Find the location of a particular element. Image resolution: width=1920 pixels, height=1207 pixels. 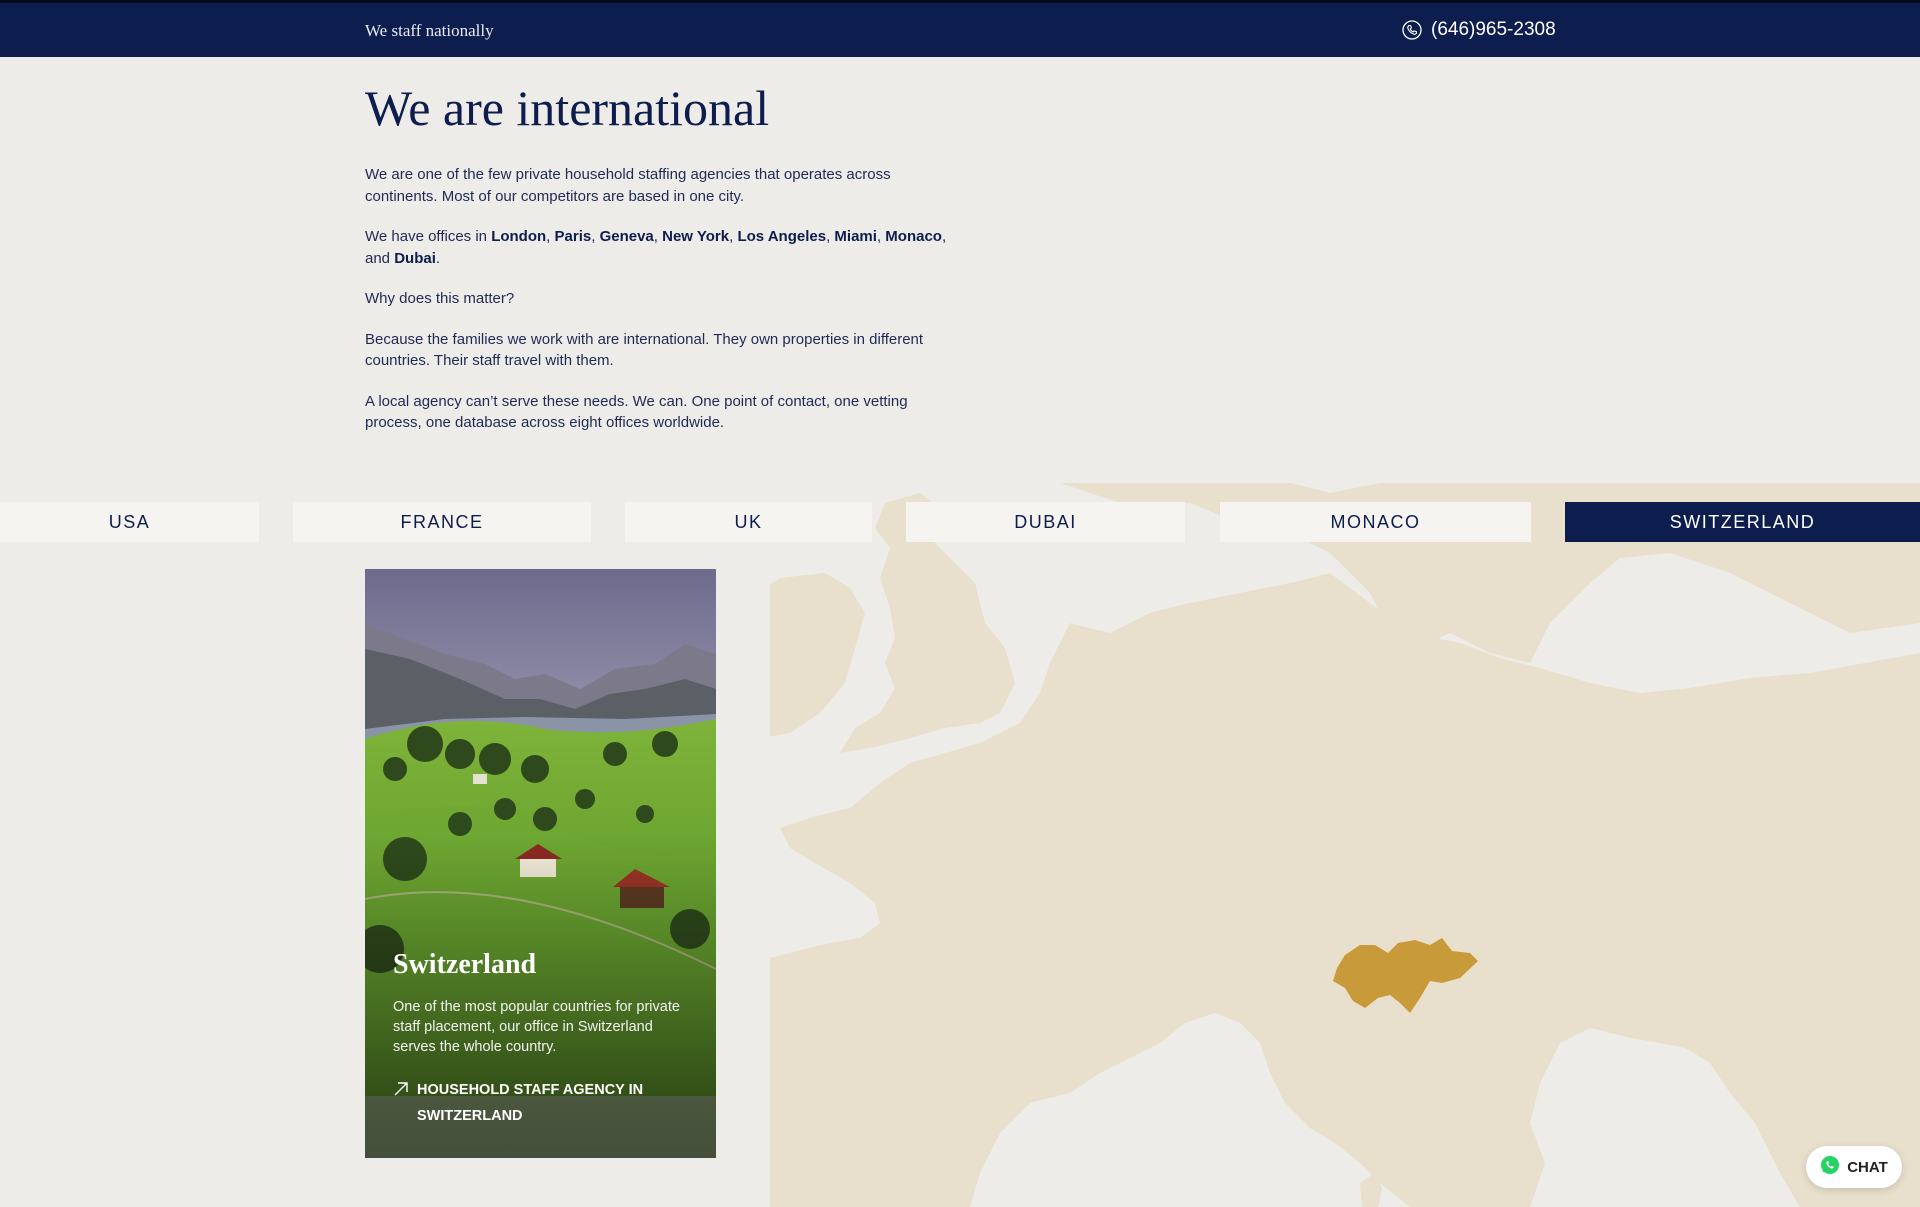

household-staff-agency-link: Household staff agency in Switzerland is located at coordinates (543, 1103).